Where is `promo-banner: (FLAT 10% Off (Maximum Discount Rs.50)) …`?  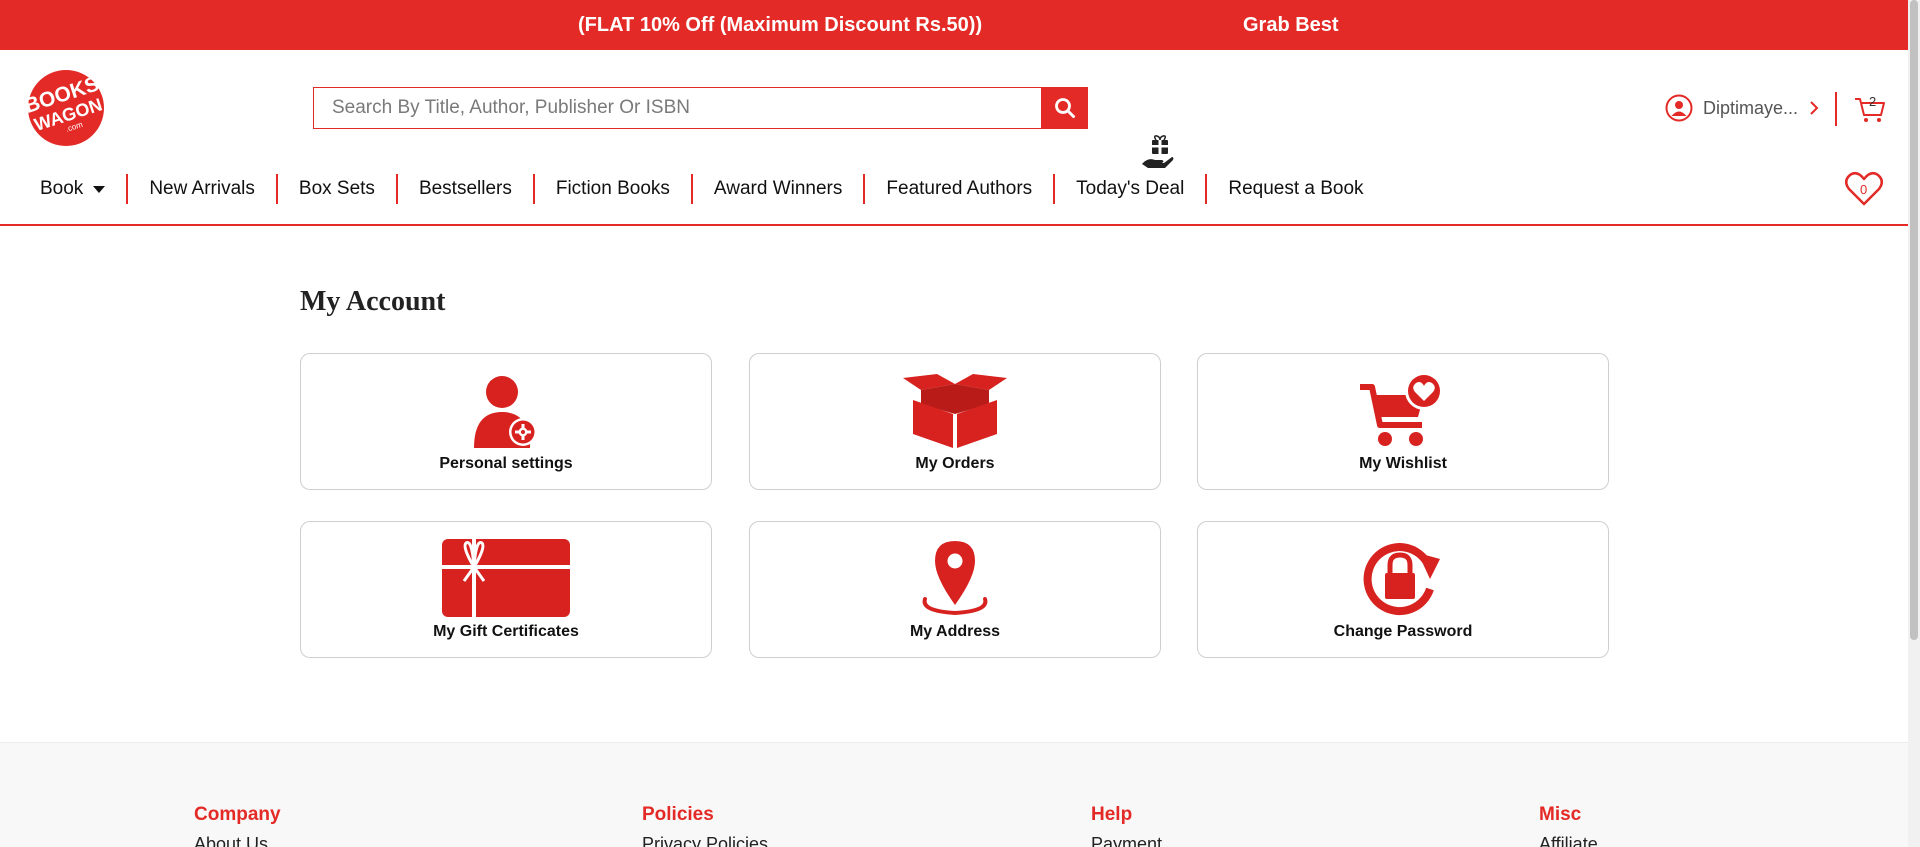
promo-banner: (FLAT 10% Off (Maximum Discount Rs.50)) … is located at coordinates (954, 25).